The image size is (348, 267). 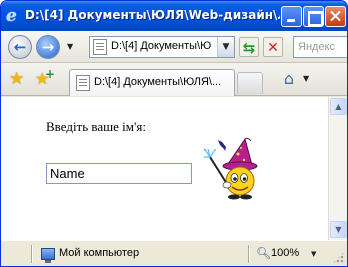 What do you see at coordinates (99, 253) in the screenshot?
I see `security-zone-label: Мой компьютер` at bounding box center [99, 253].